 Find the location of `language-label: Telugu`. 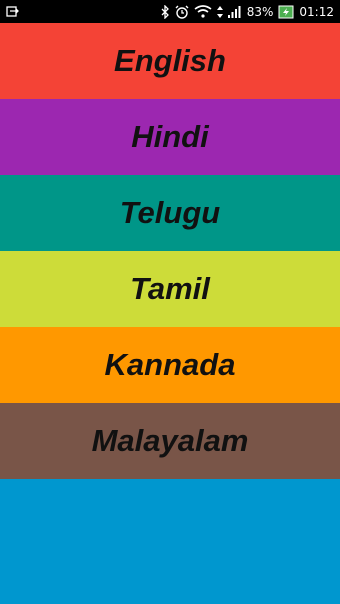

language-label: Telugu is located at coordinates (170, 212).